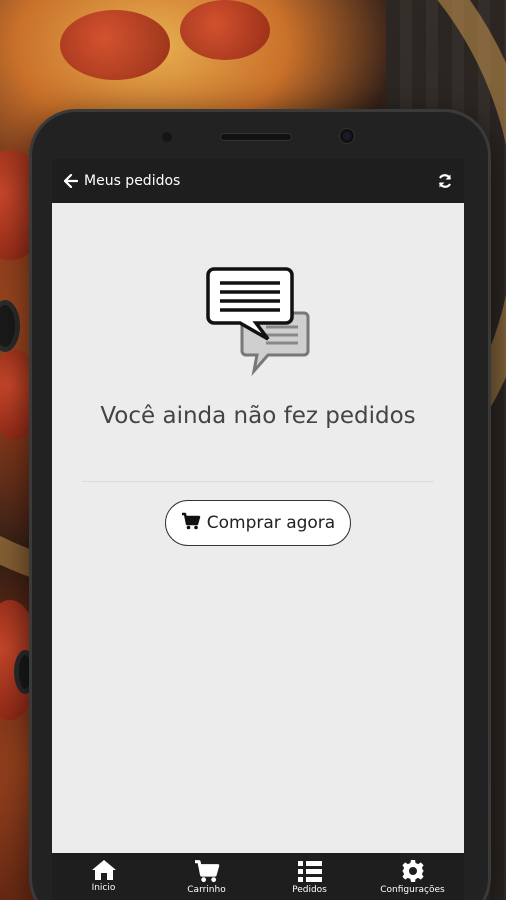 The image size is (506, 900). Describe the element at coordinates (258, 181) in the screenshot. I see `app-bar: Meus pedidos` at that location.